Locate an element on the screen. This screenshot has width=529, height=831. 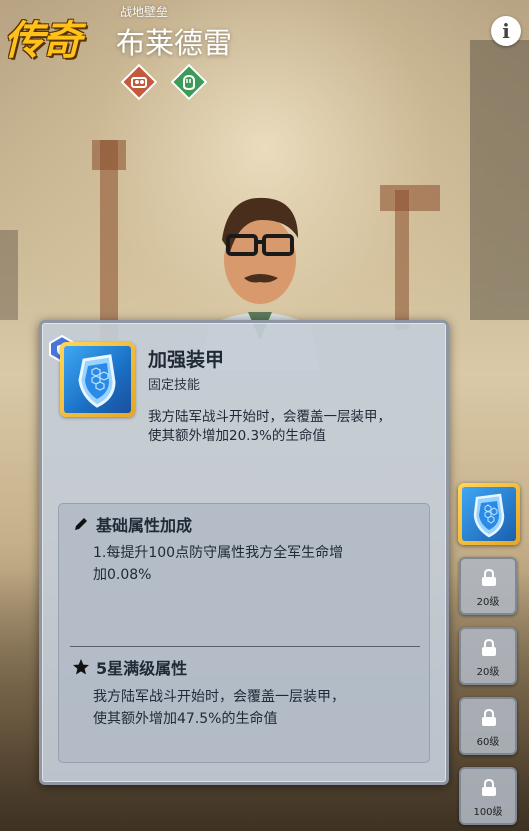
fortress-trait-icon is located at coordinates (139, 82).